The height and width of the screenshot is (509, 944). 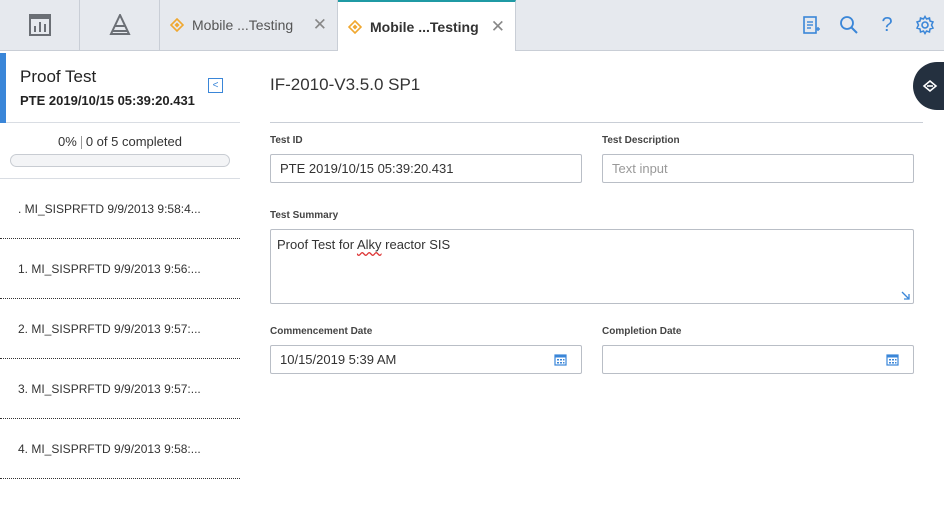 I want to click on commencement-date-field: 10/15/2019 5:39 AM, so click(x=426, y=359).